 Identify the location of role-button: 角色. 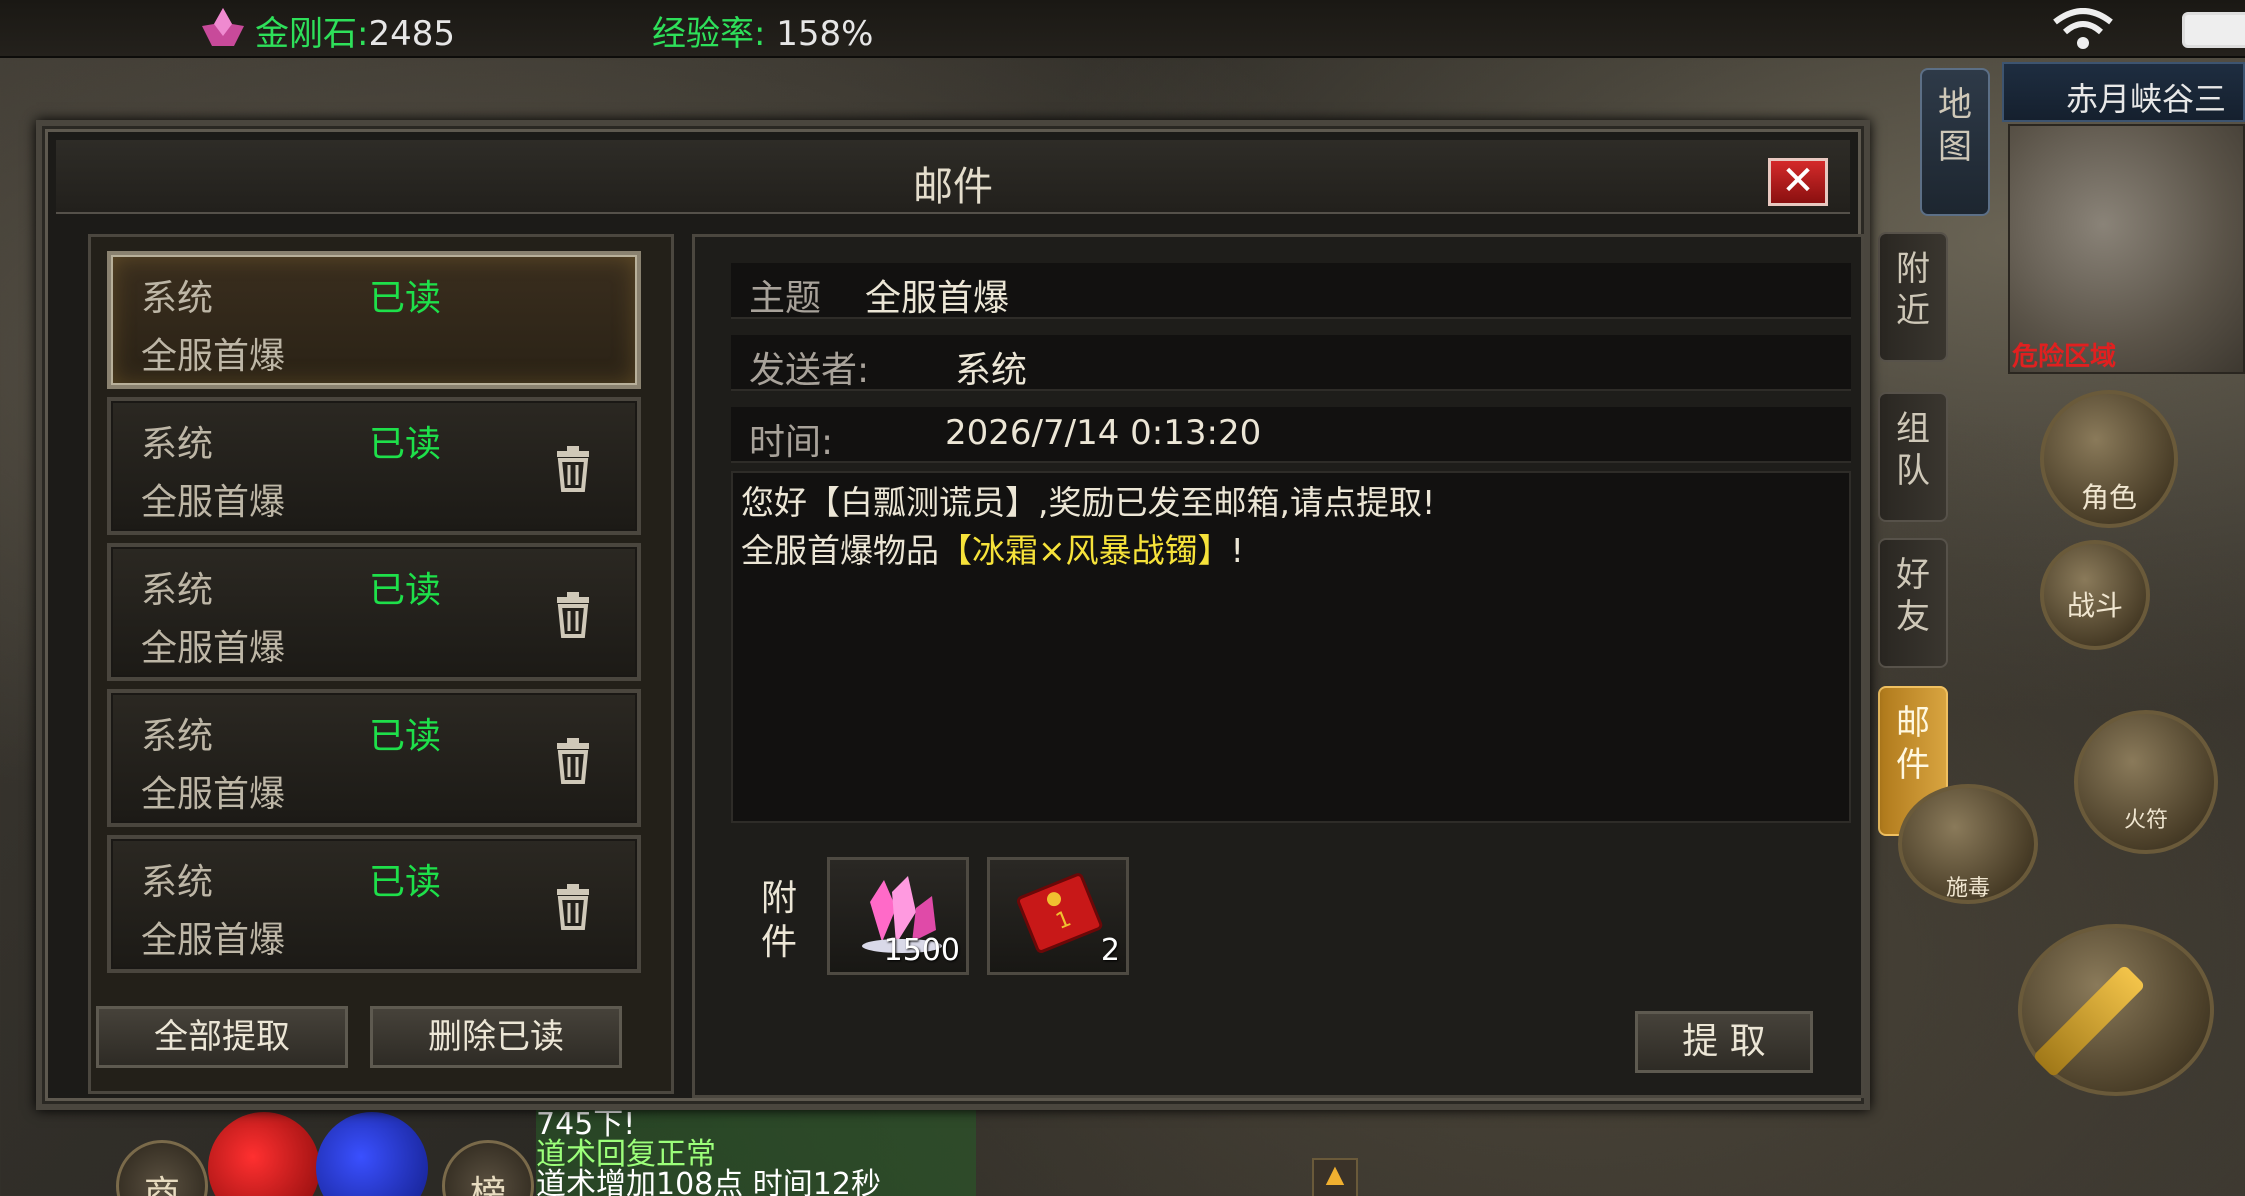
(2109, 459).